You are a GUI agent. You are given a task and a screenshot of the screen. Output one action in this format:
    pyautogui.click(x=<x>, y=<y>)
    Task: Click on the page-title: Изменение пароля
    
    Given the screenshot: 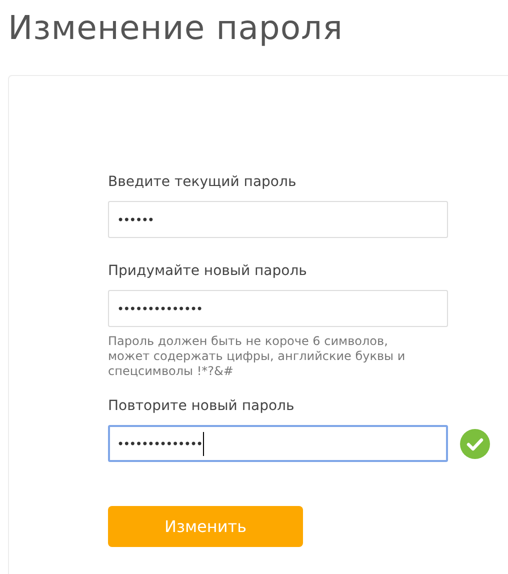 What is the action you would take?
    pyautogui.click(x=176, y=28)
    